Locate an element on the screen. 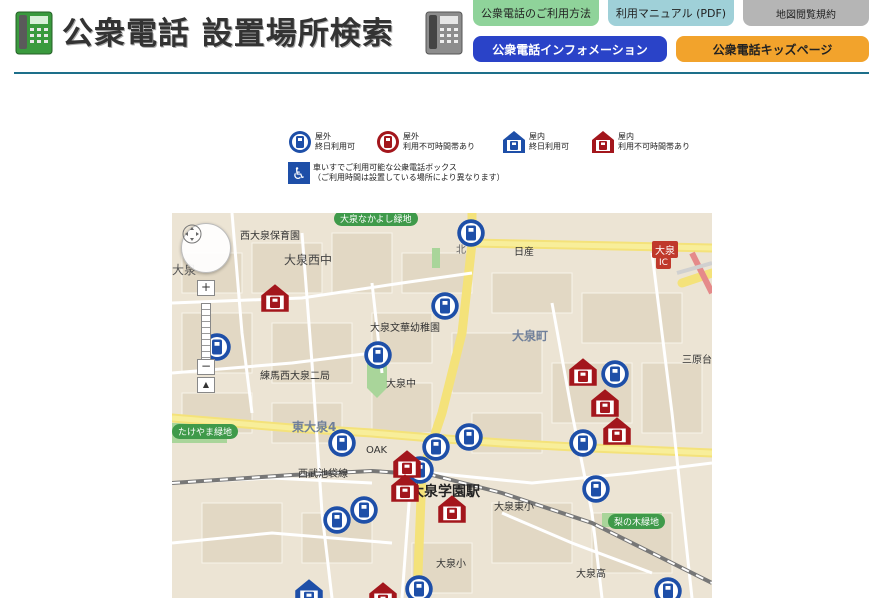  map-label-oizumi-nakayoshi: 大泉なかよし緑地 is located at coordinates (376, 219).